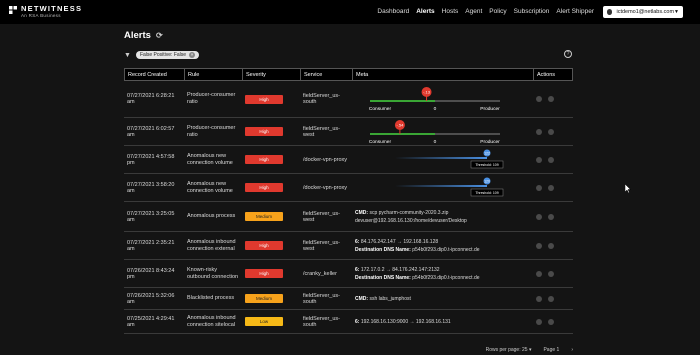 This screenshot has width=700, height=355. Describe the element at coordinates (425, 11) in the screenshot. I see `nav-item-alerts: Alerts` at that location.